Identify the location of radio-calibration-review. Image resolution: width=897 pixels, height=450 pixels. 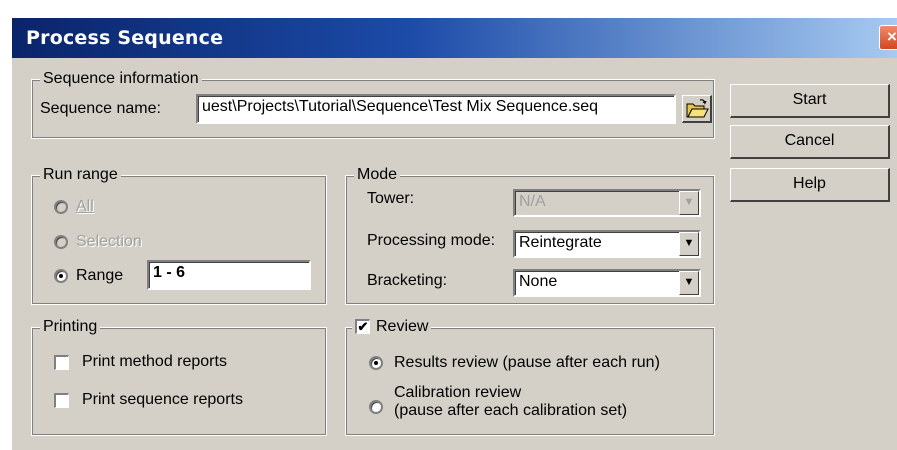
(376, 407).